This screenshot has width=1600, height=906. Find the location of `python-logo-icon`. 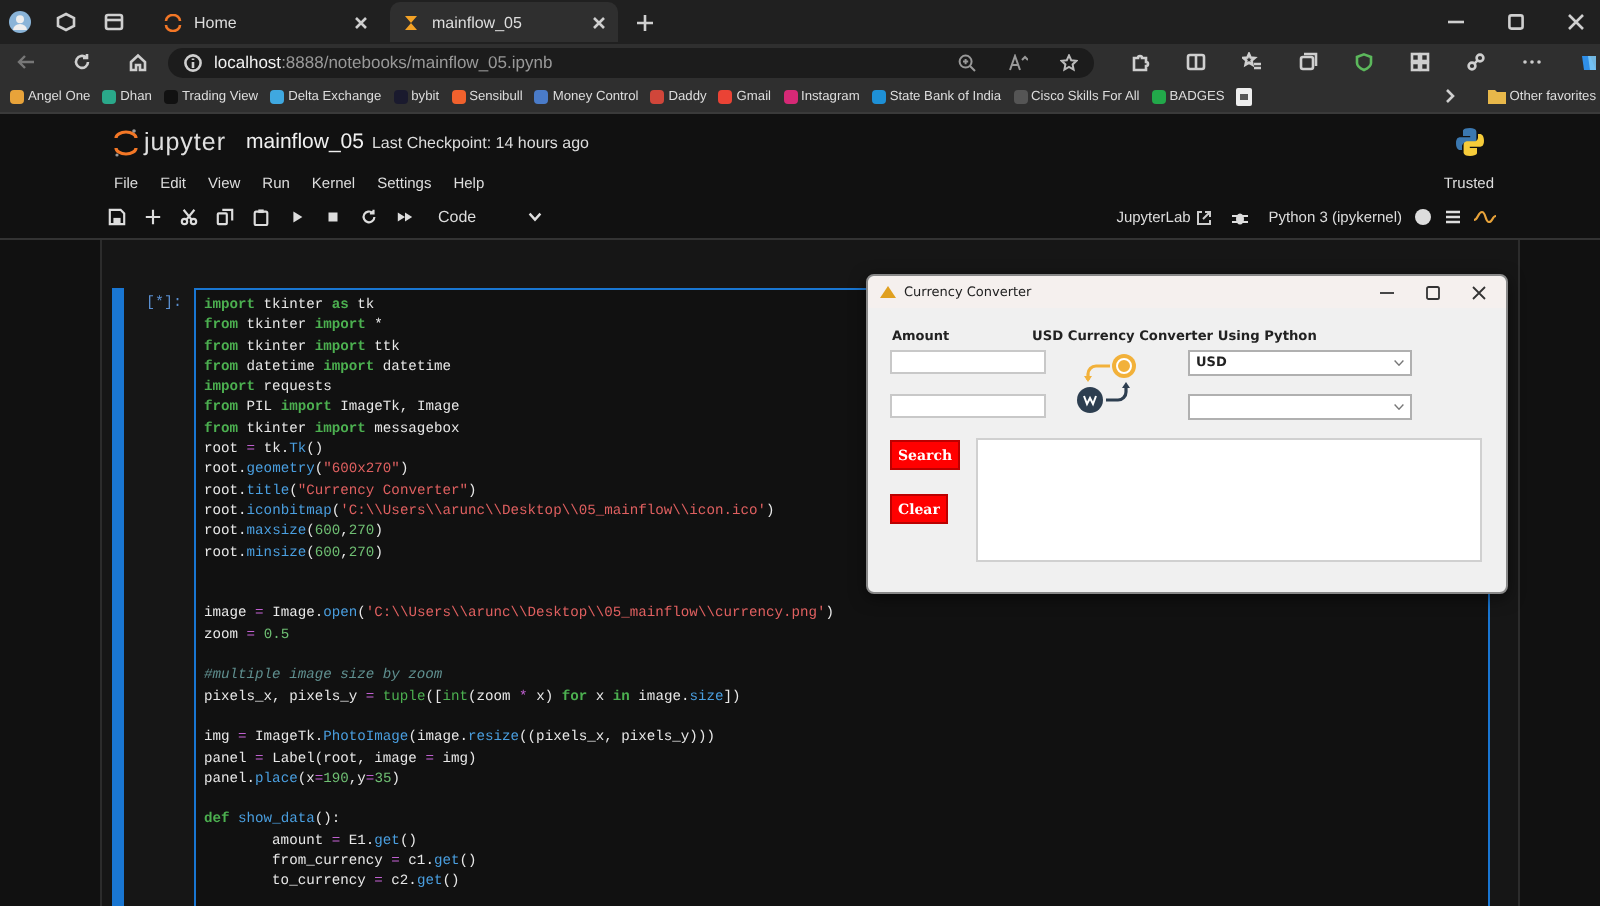

python-logo-icon is located at coordinates (1470, 142).